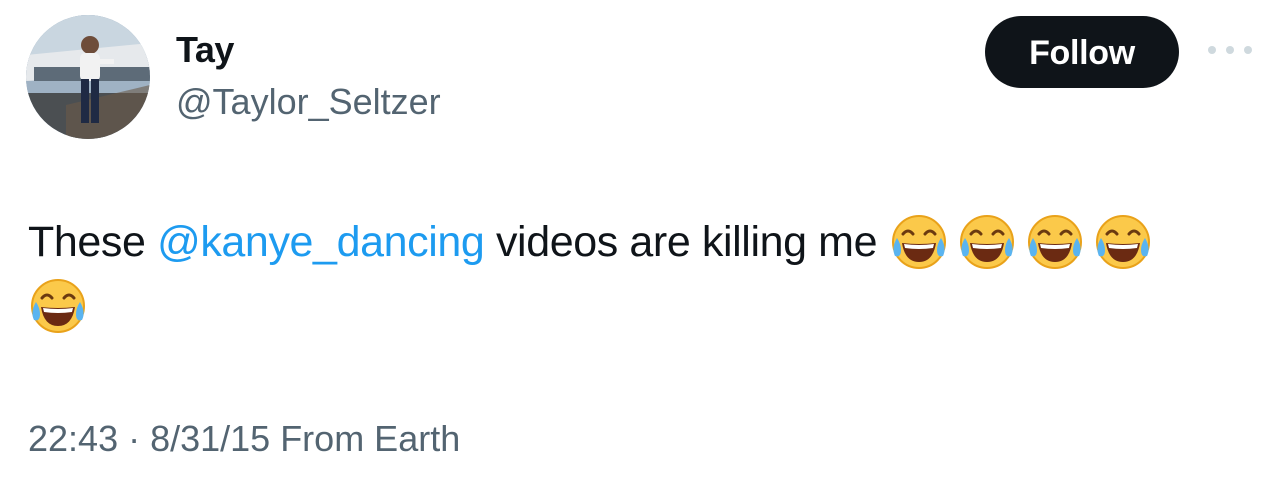 This screenshot has width=1283, height=482. What do you see at coordinates (681, 242) in the screenshot?
I see `tweet-text-after: videos are killing me` at bounding box center [681, 242].